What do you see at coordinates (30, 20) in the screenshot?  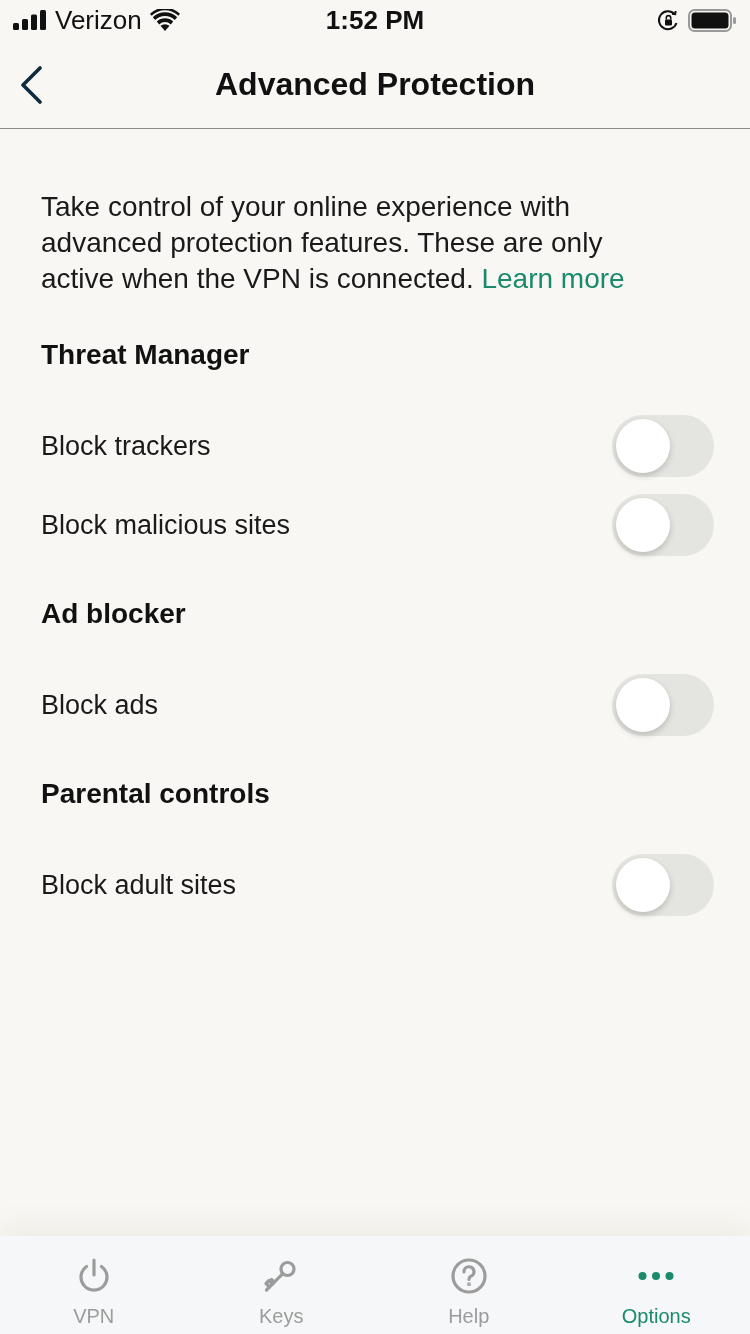 I see `signal-icon` at bounding box center [30, 20].